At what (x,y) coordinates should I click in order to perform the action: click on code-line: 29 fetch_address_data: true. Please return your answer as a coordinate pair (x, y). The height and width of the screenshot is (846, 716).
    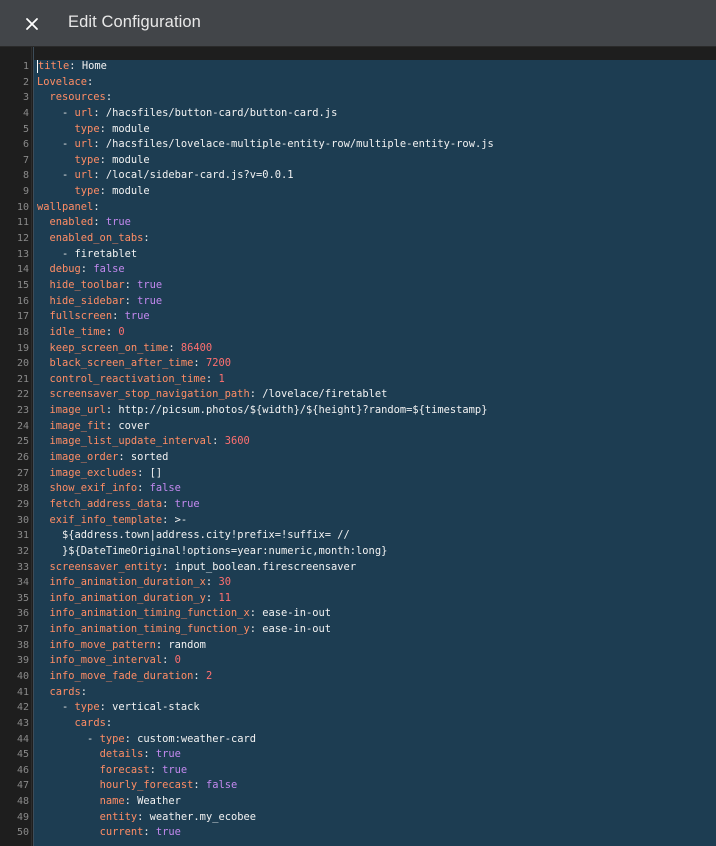
    Looking at the image, I should click on (358, 505).